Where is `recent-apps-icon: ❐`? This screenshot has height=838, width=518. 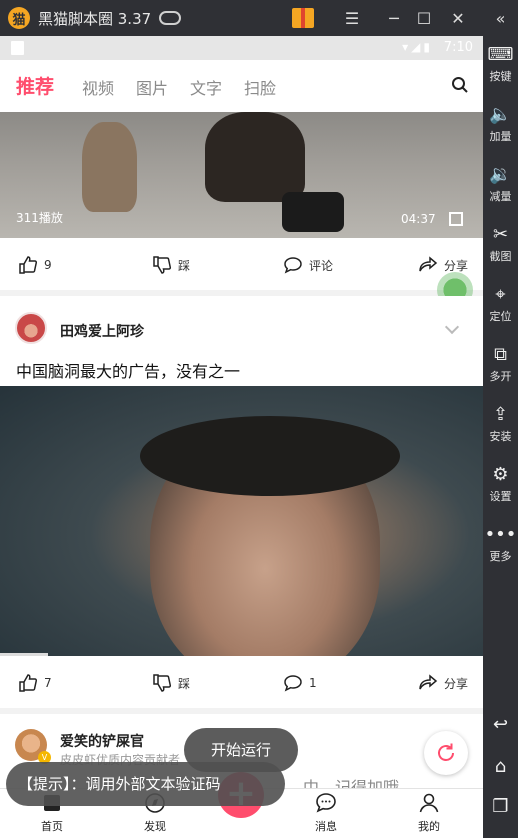
recent-apps-icon: ❐ is located at coordinates (500, 806).